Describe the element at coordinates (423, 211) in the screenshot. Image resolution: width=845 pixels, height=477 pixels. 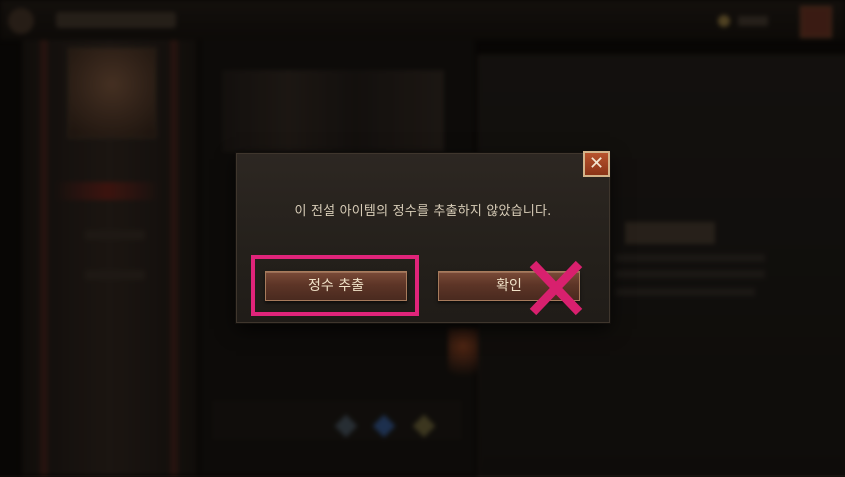
I see `dialog-message: 이 전설 아이템의 정수를 추출하지 않았습니다.` at that location.